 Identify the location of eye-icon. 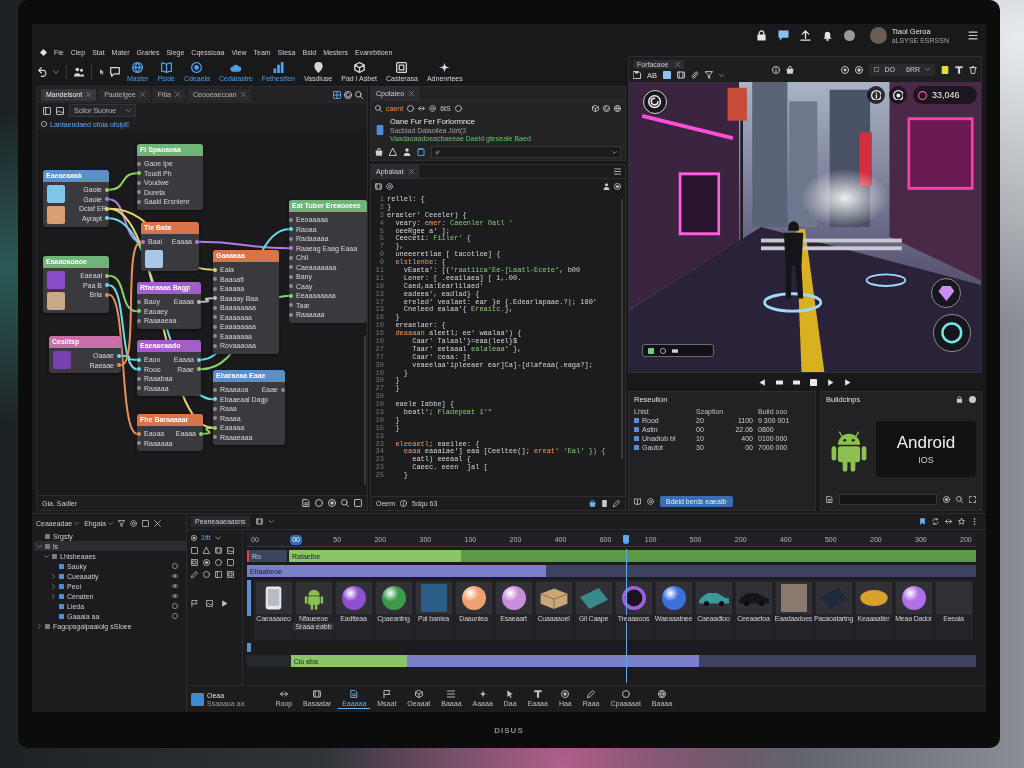
(175, 596).